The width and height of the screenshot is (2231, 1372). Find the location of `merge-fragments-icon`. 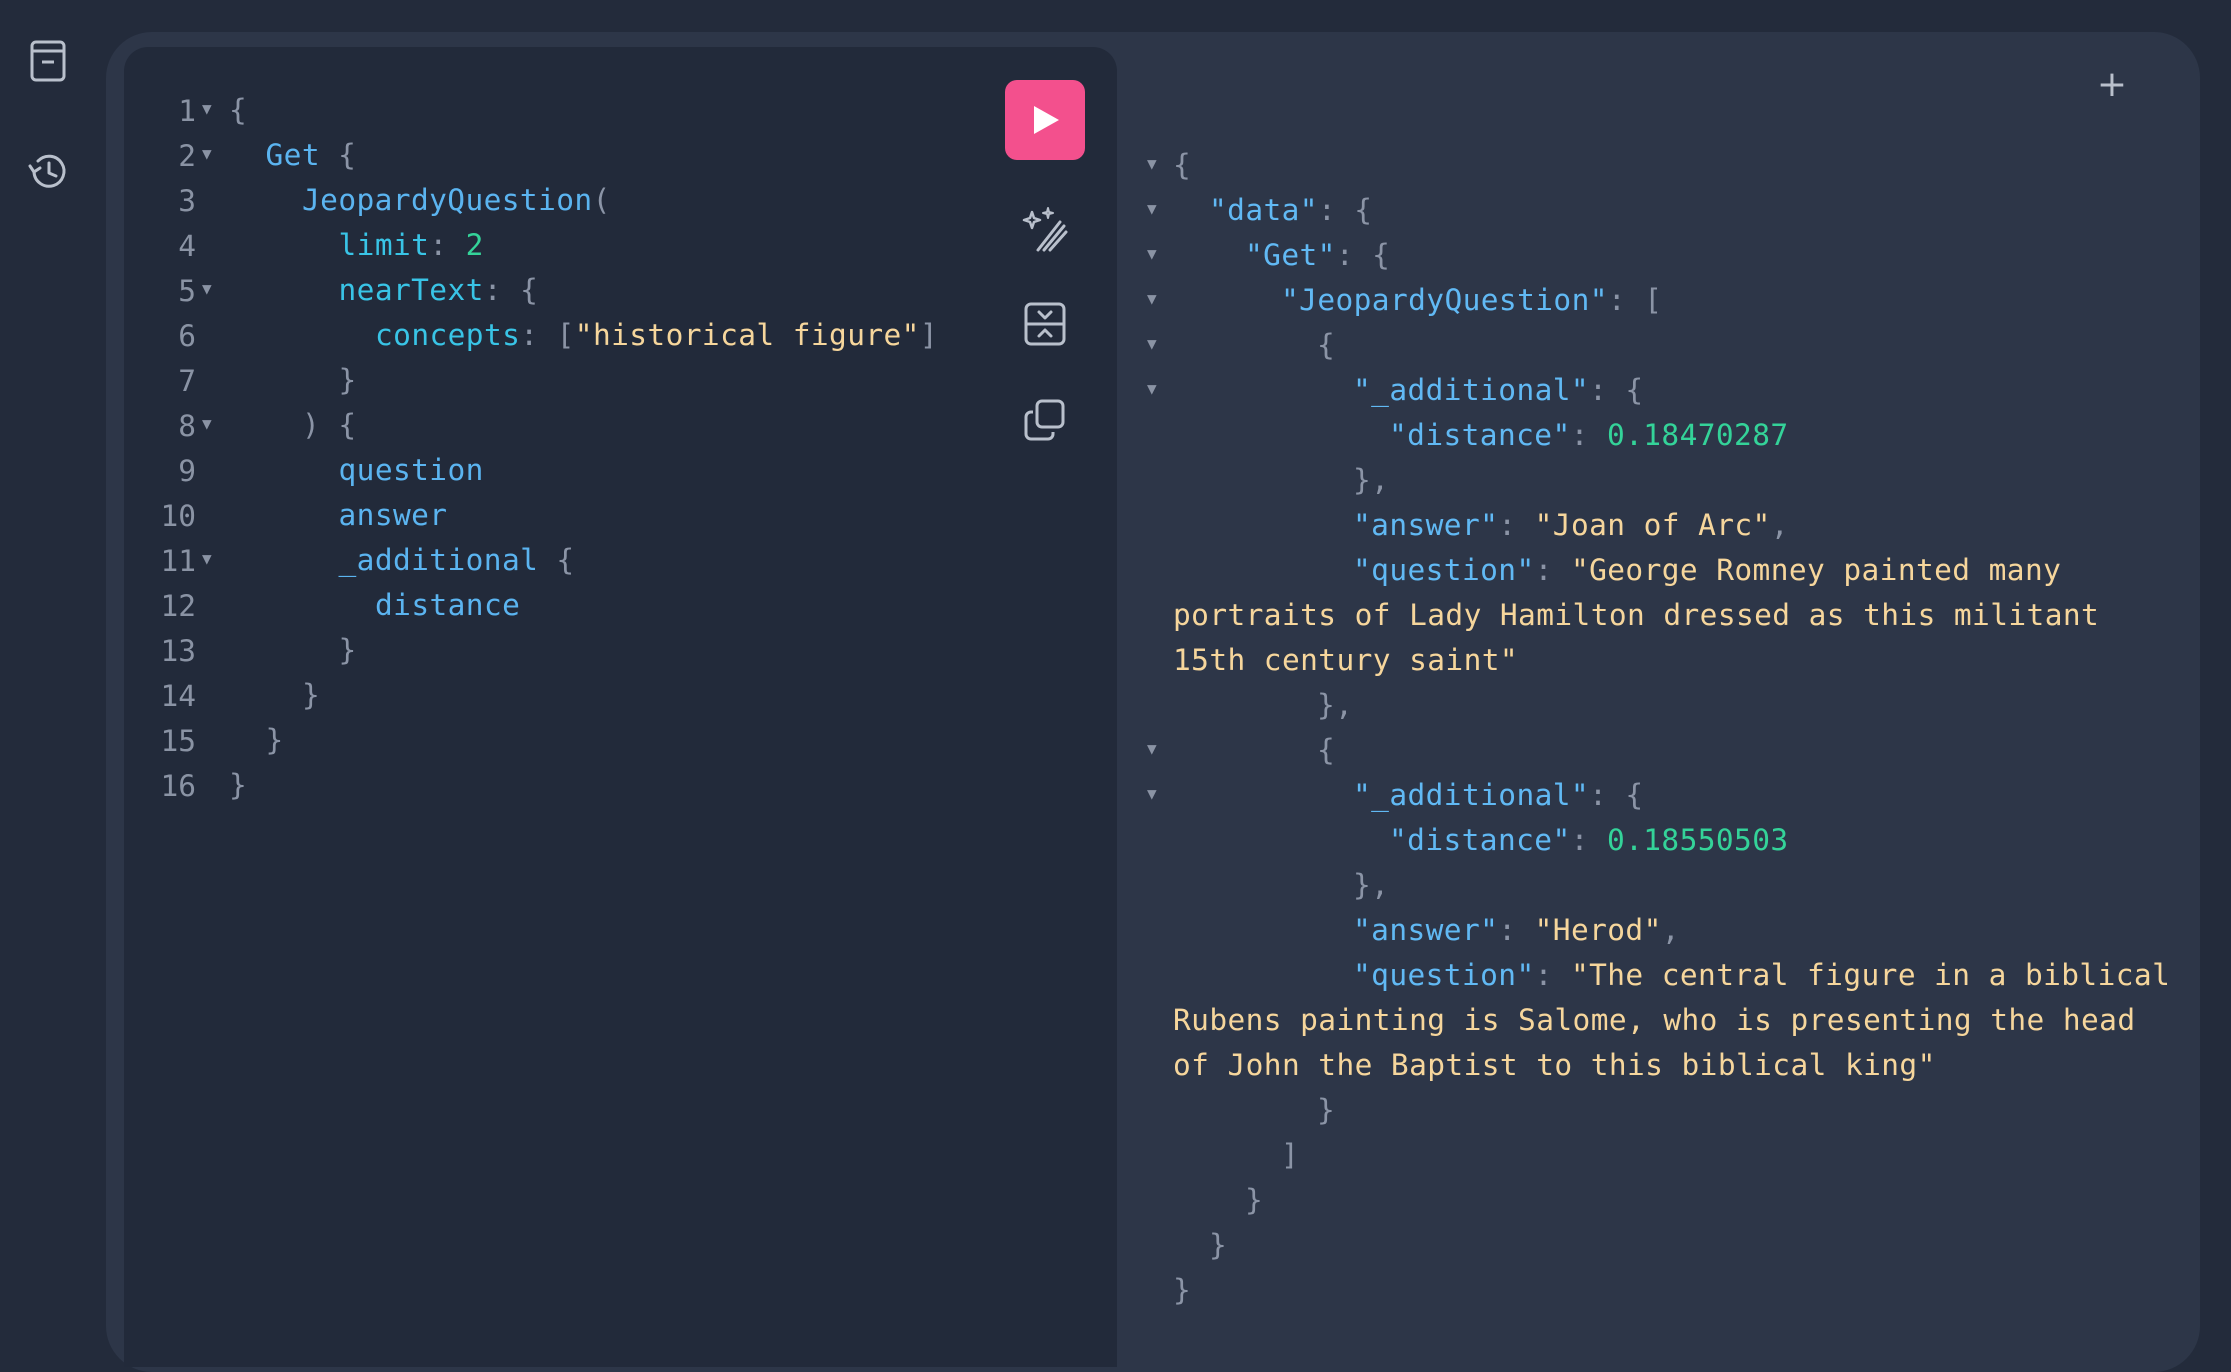

merge-fragments-icon is located at coordinates (1045, 324).